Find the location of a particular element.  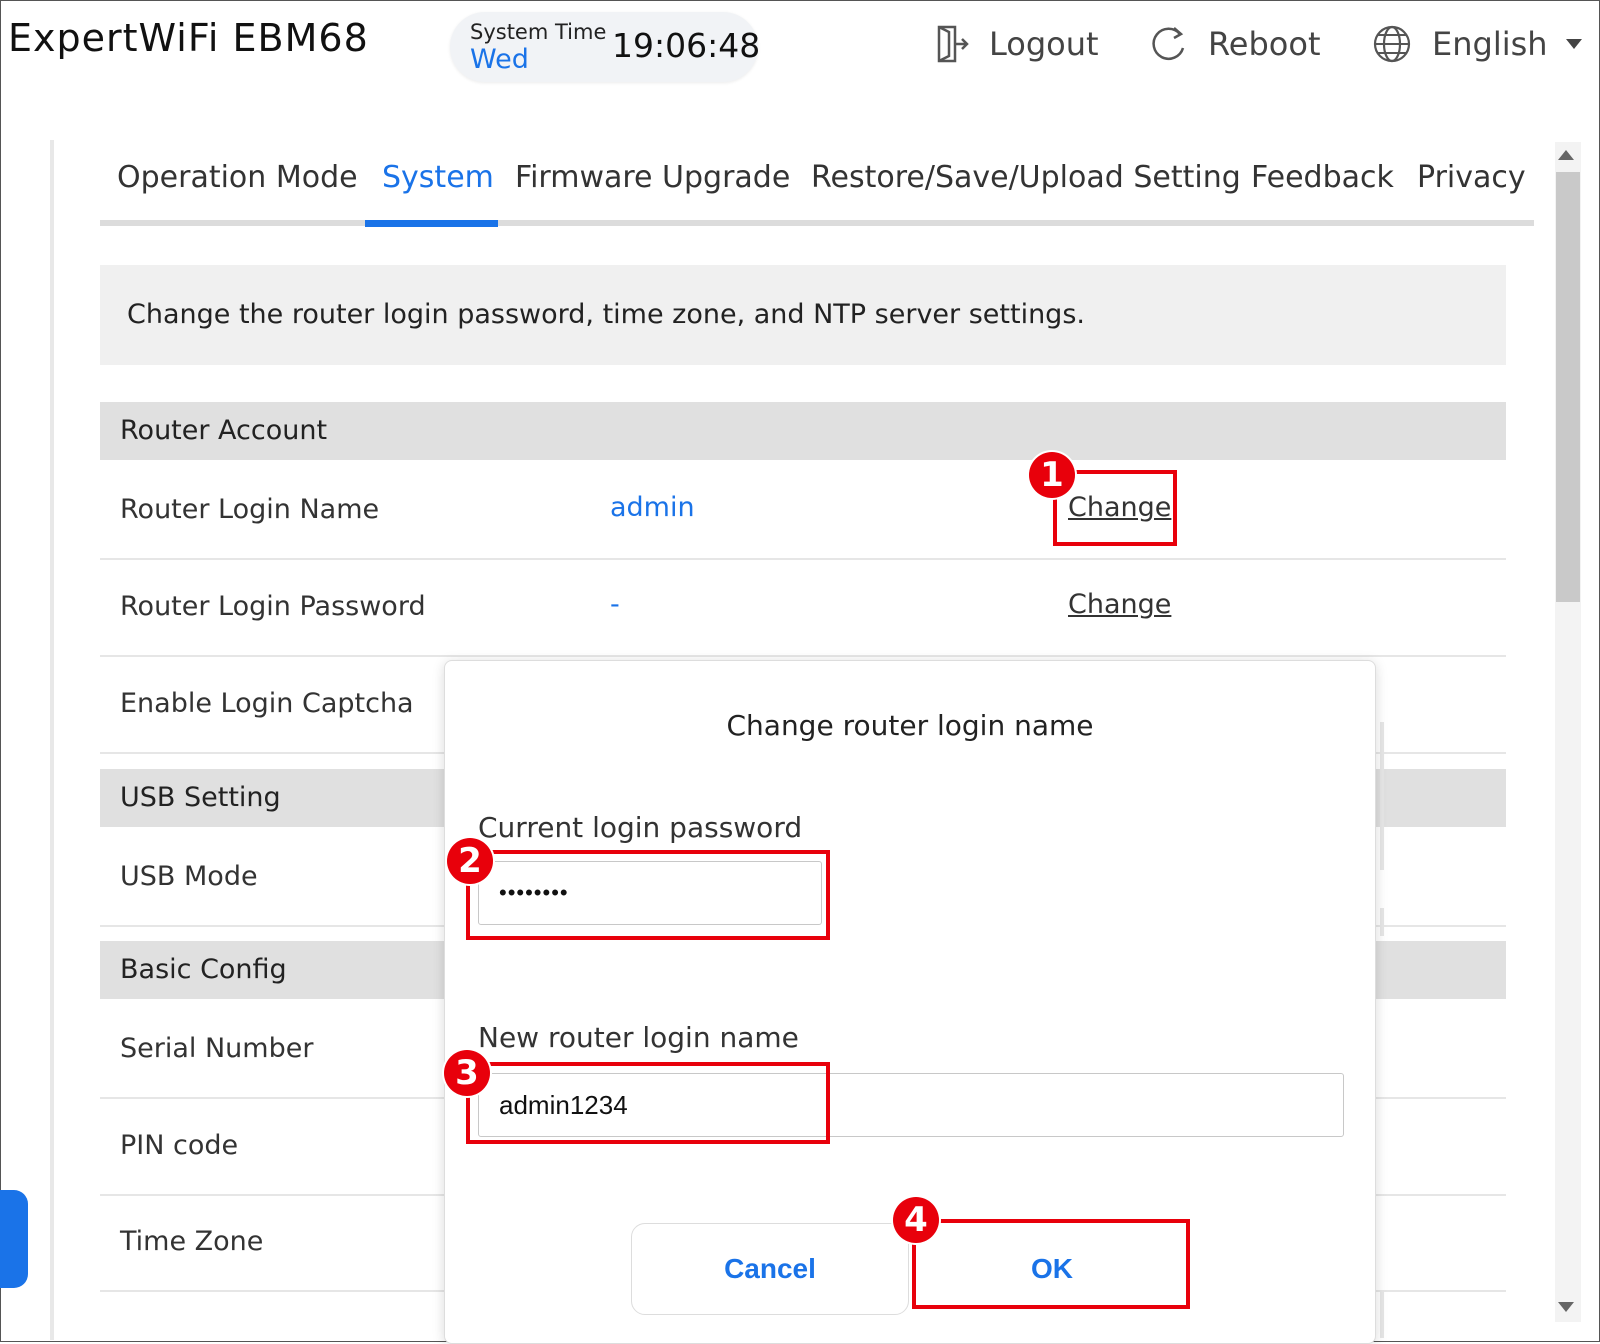

highlight-ok-button is located at coordinates (1051, 1264).